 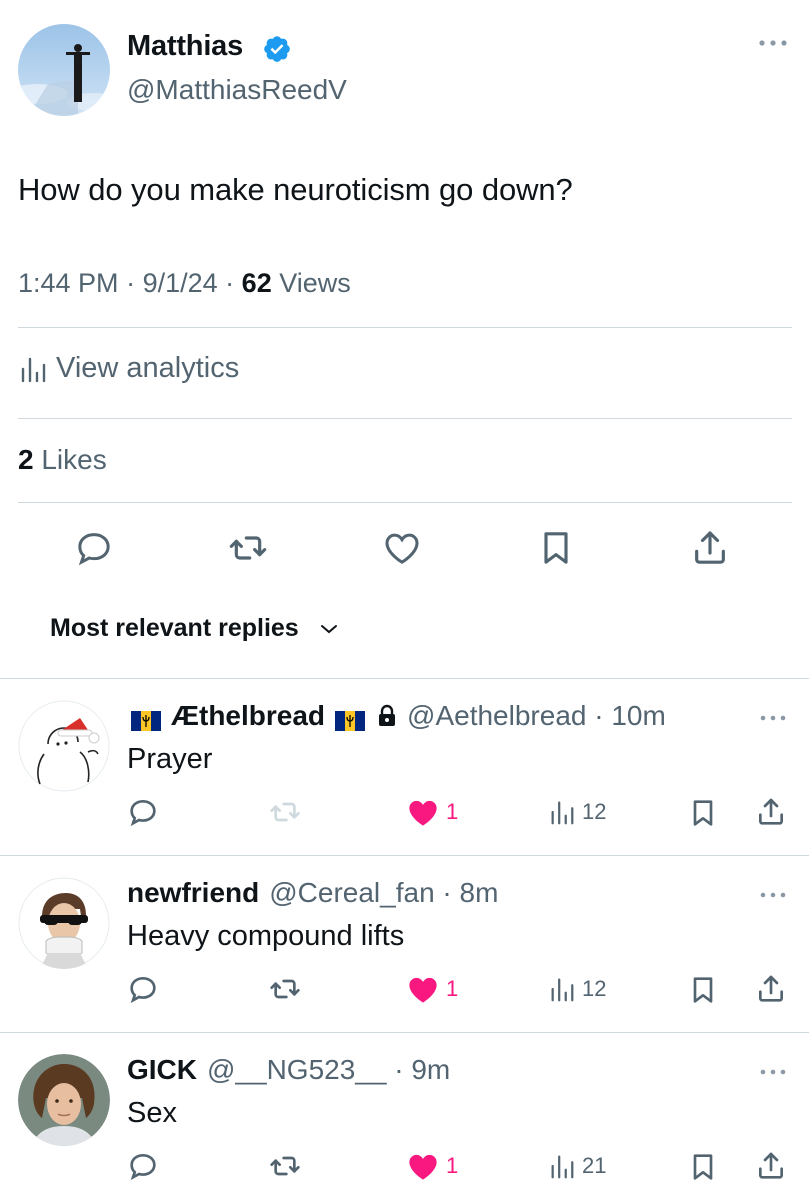 I want to click on reply-header: Æthelbread @Aethelbread · 10m, so click(x=396, y=716).